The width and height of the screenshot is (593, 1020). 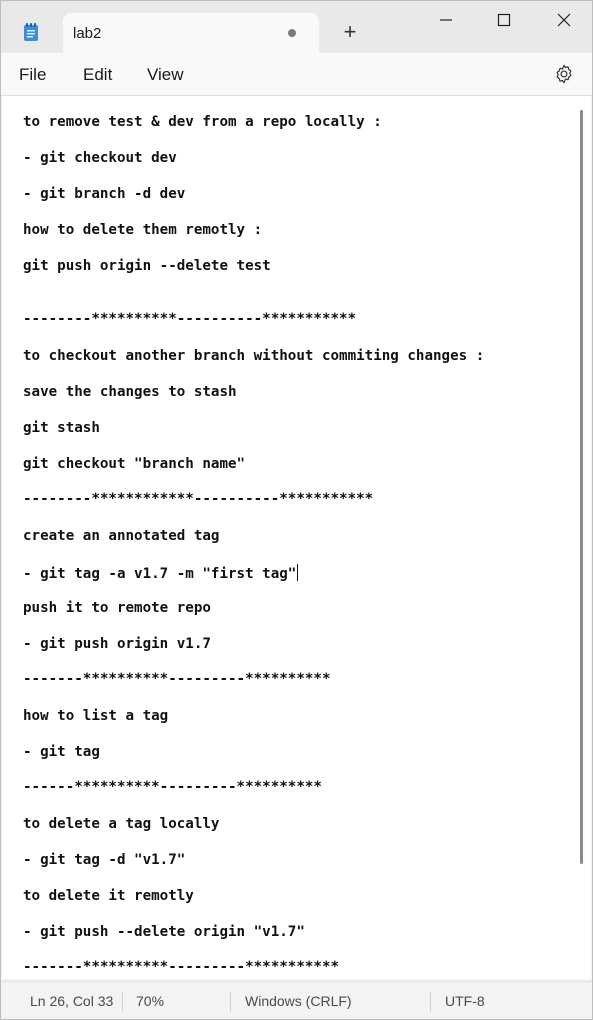 I want to click on status-bar: Ln 26, Col 33 70% Windows (CRLF) UTF-8, so click(x=296, y=1000).